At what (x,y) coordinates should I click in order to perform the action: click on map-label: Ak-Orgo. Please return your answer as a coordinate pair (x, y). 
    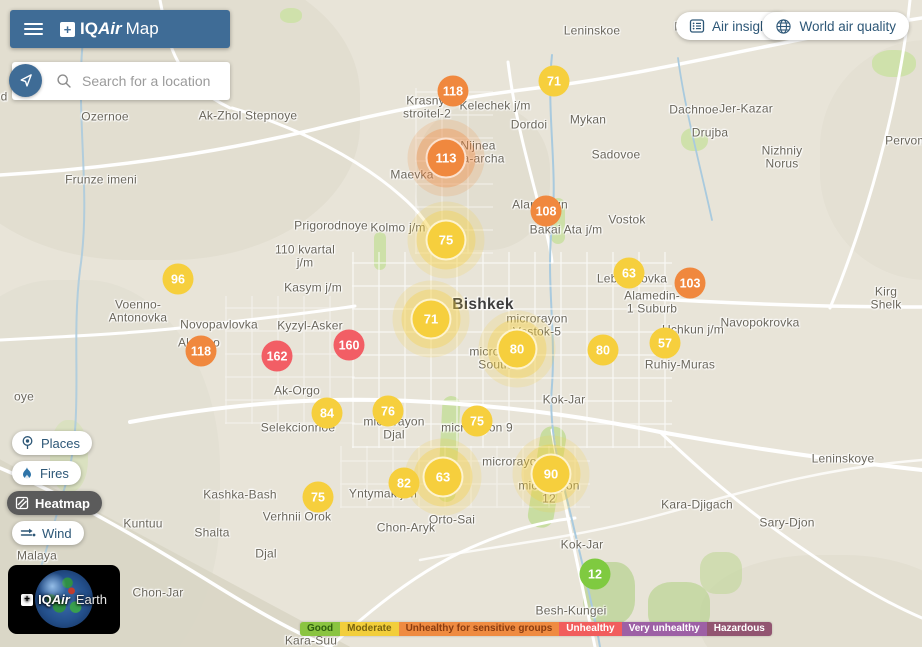
    Looking at the image, I should click on (297, 390).